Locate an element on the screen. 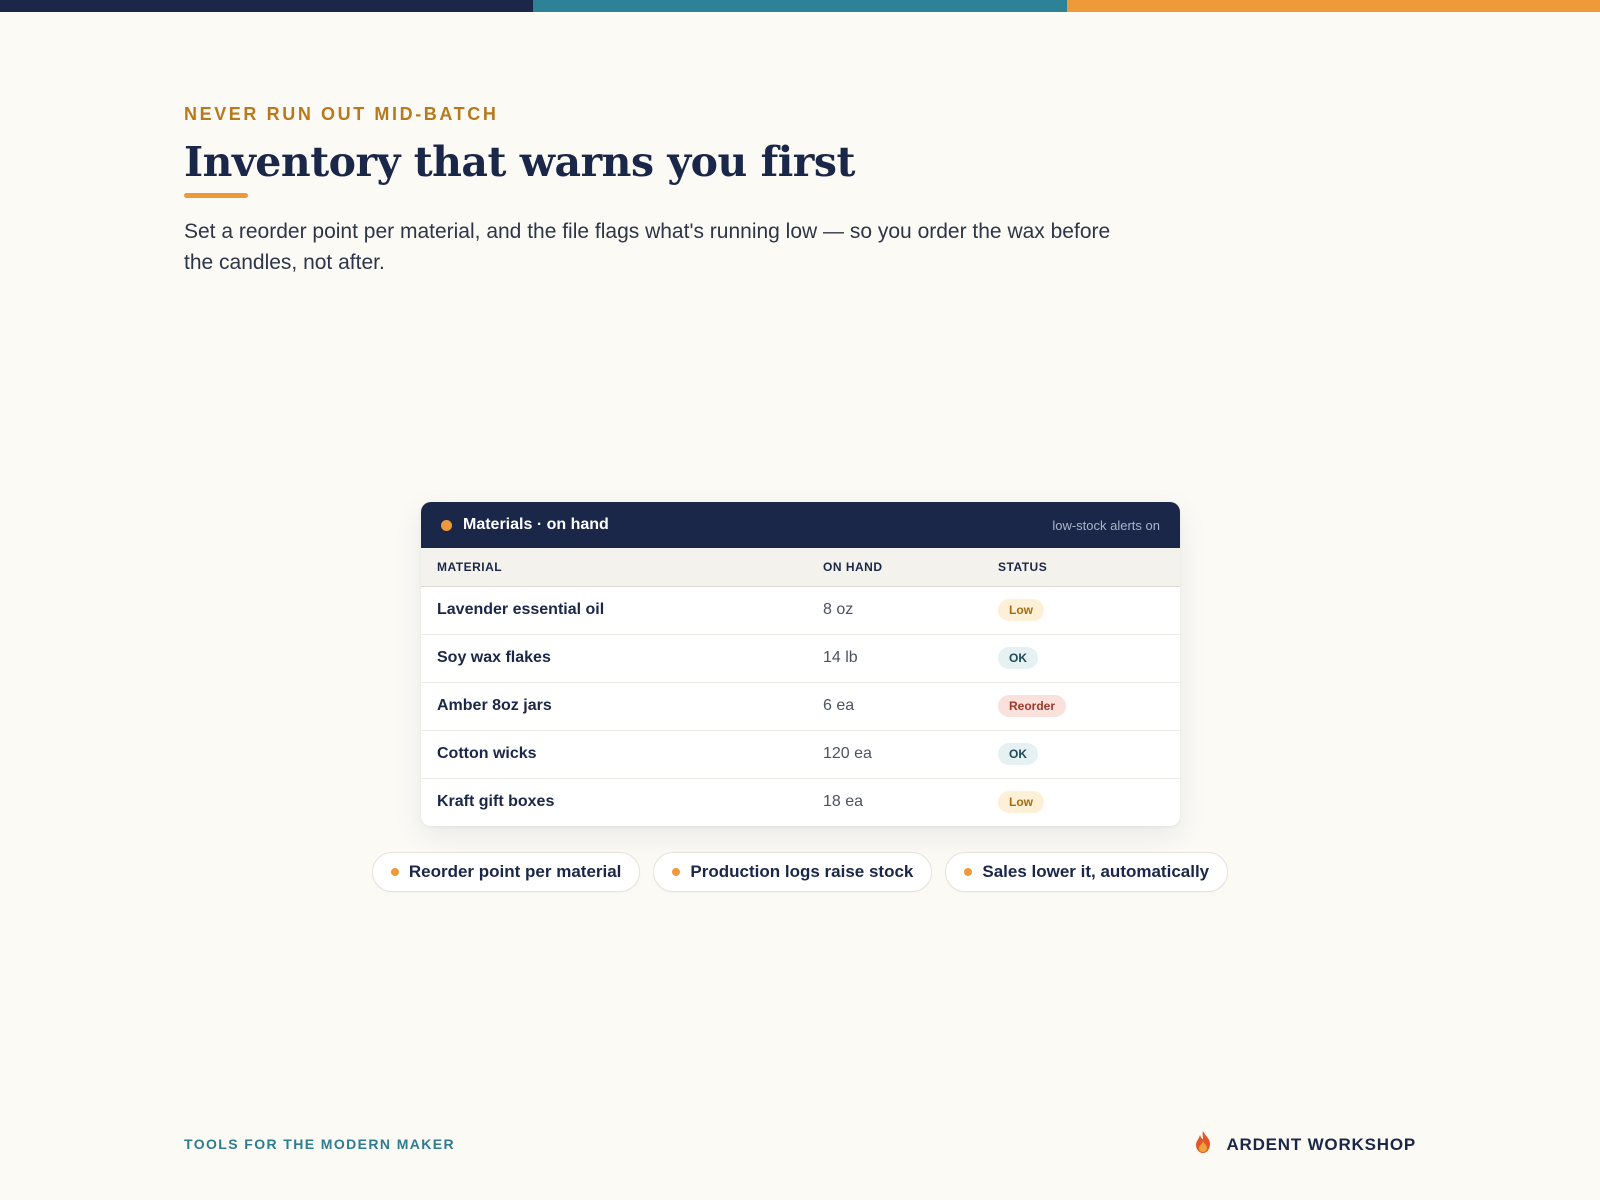 This screenshot has width=1600, height=1200. top-bar-orange-segment is located at coordinates (1333, 6).